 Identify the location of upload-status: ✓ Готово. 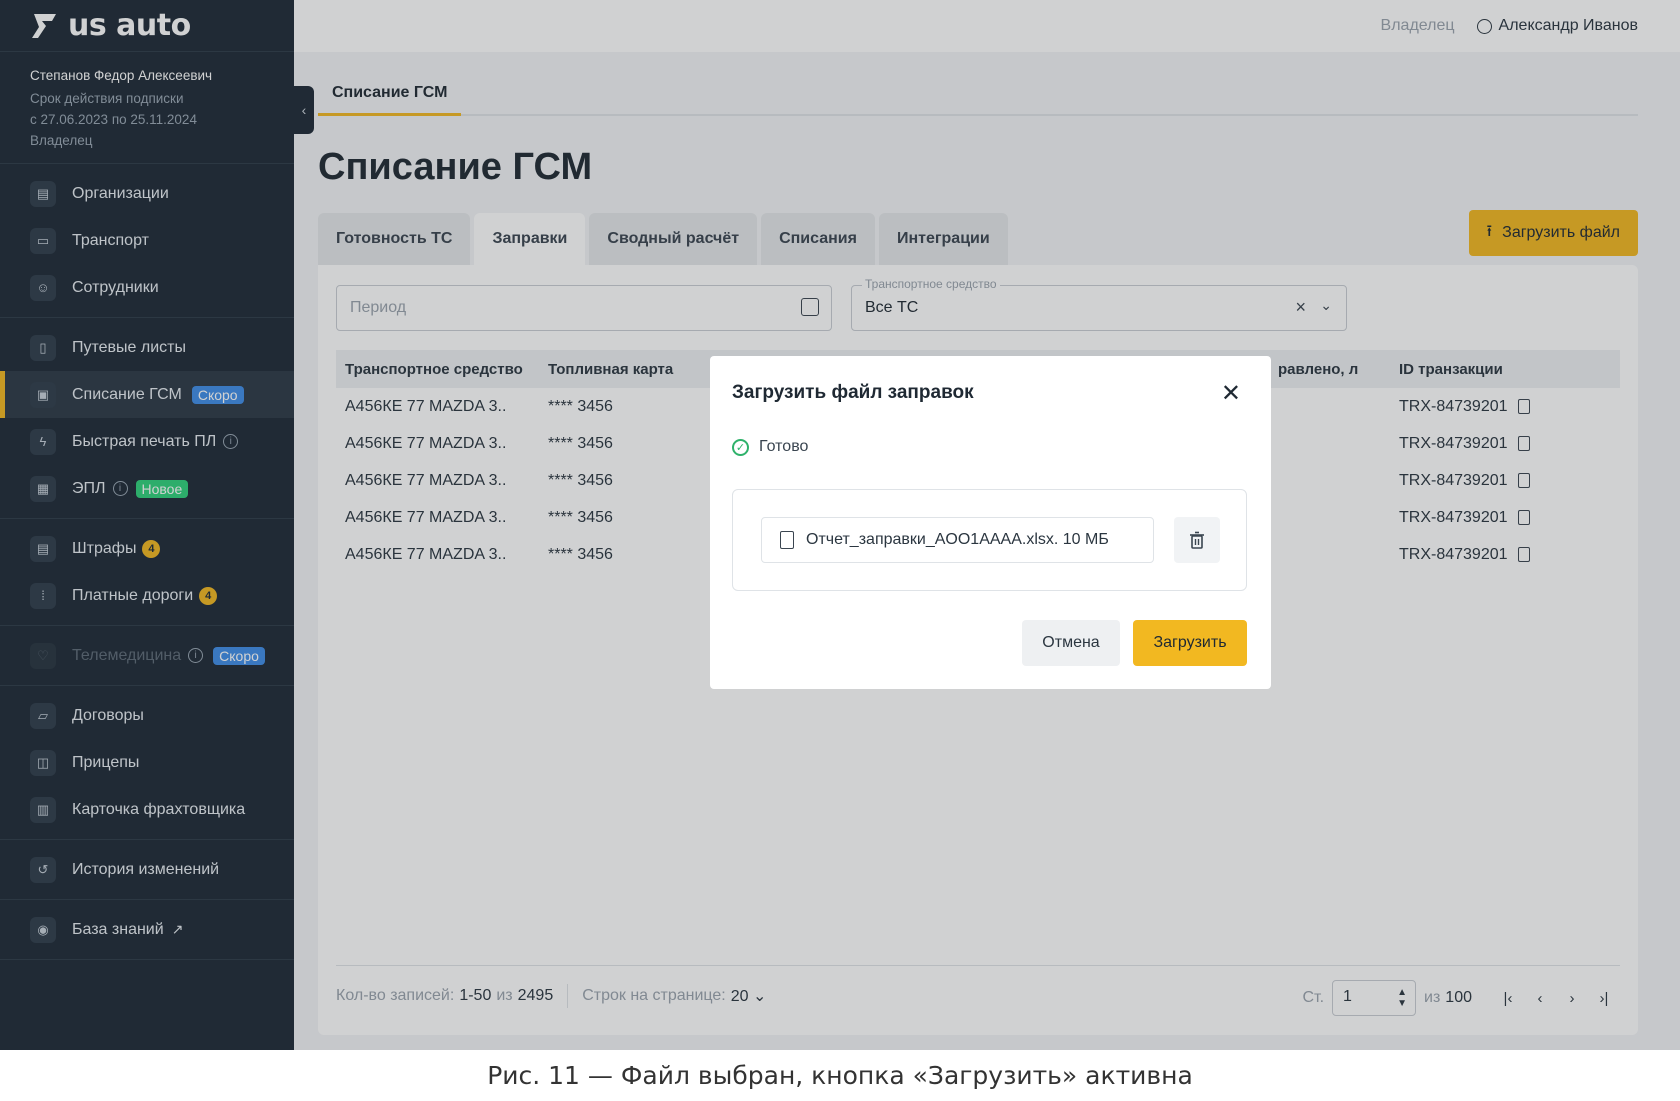
(770, 447).